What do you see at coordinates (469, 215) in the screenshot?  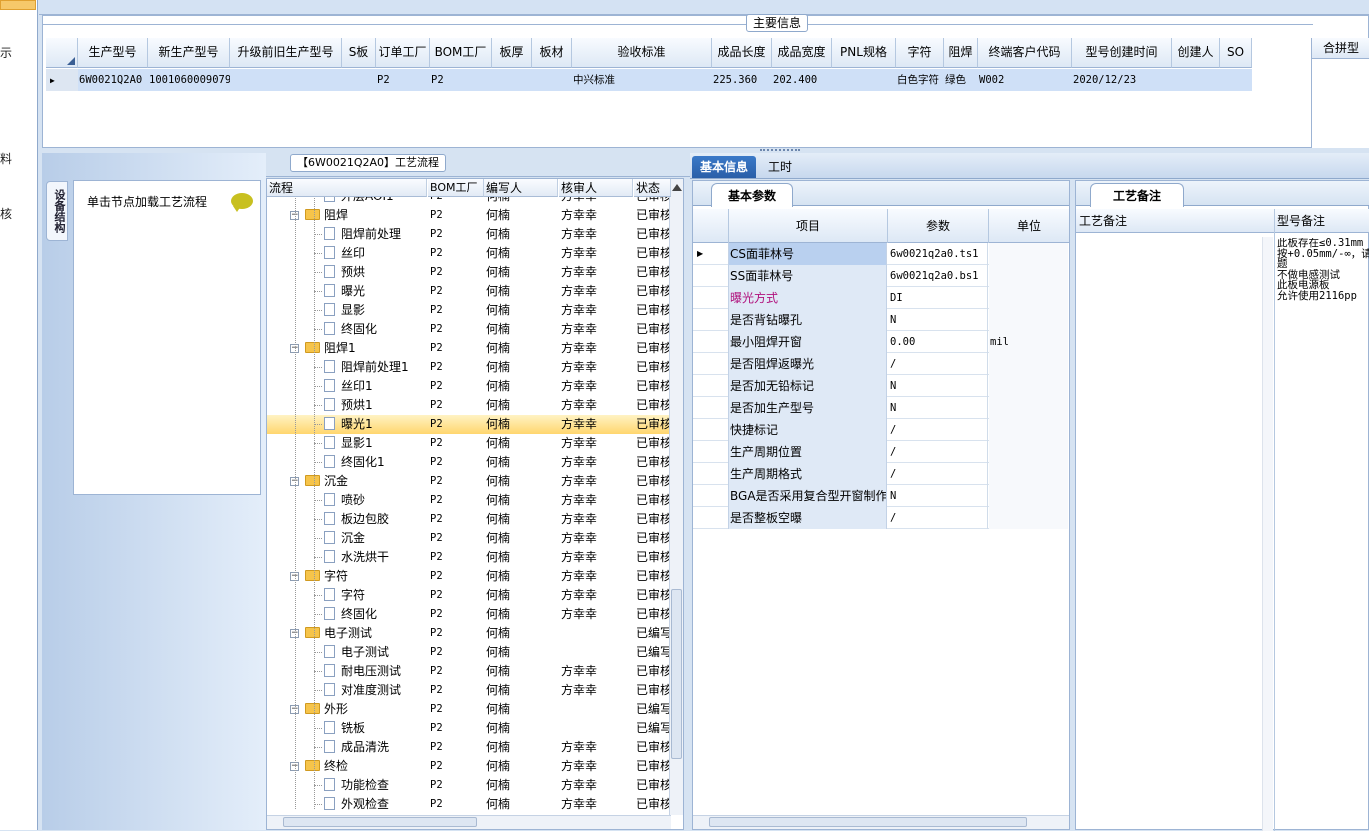 I see `tree-folder-row: − 阻焊 P2 何楠 方幸幸 已审核` at bounding box center [469, 215].